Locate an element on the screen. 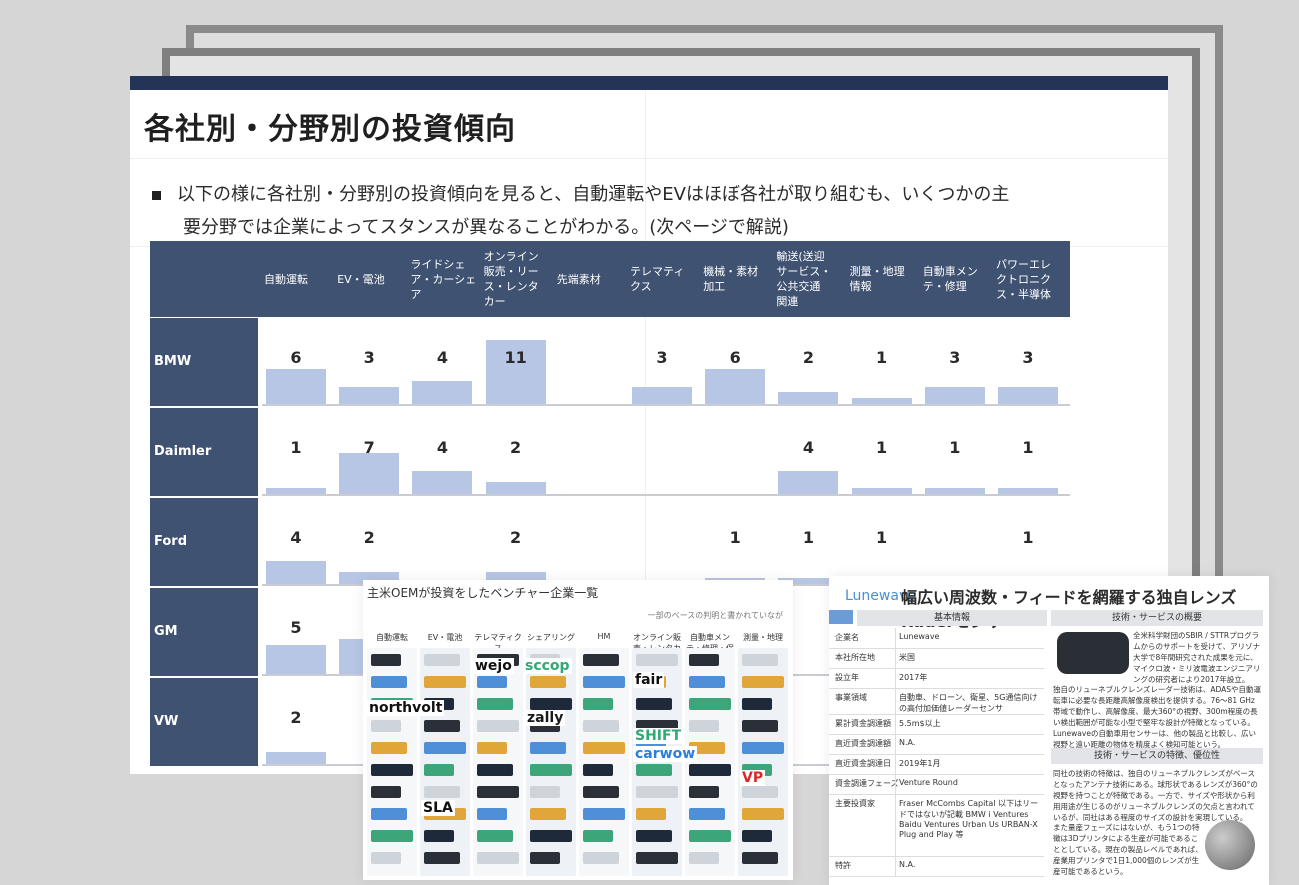 The width and height of the screenshot is (1299, 885). column-header: テレマティ クス is located at coordinates (657, 279).